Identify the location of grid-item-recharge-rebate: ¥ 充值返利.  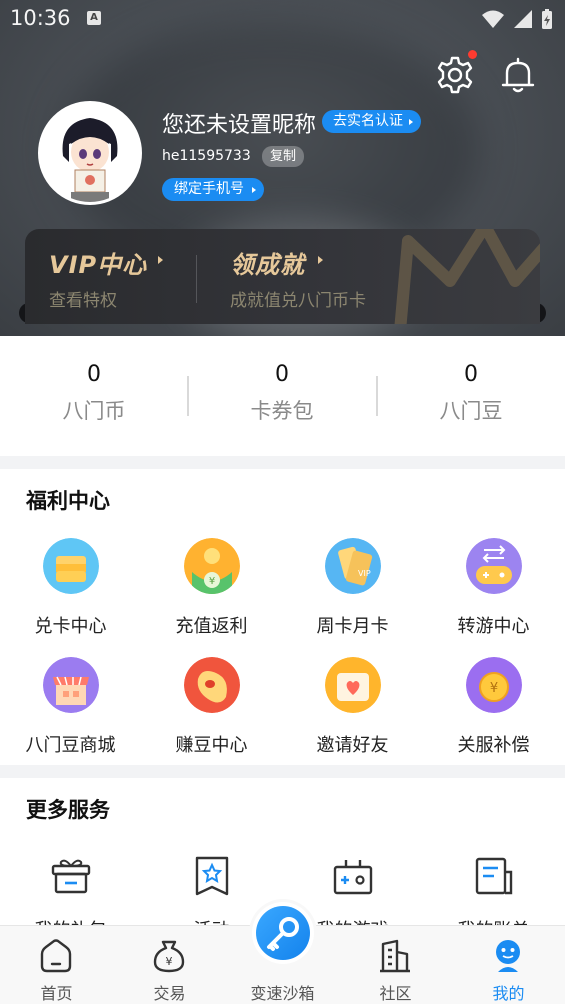
(211, 588).